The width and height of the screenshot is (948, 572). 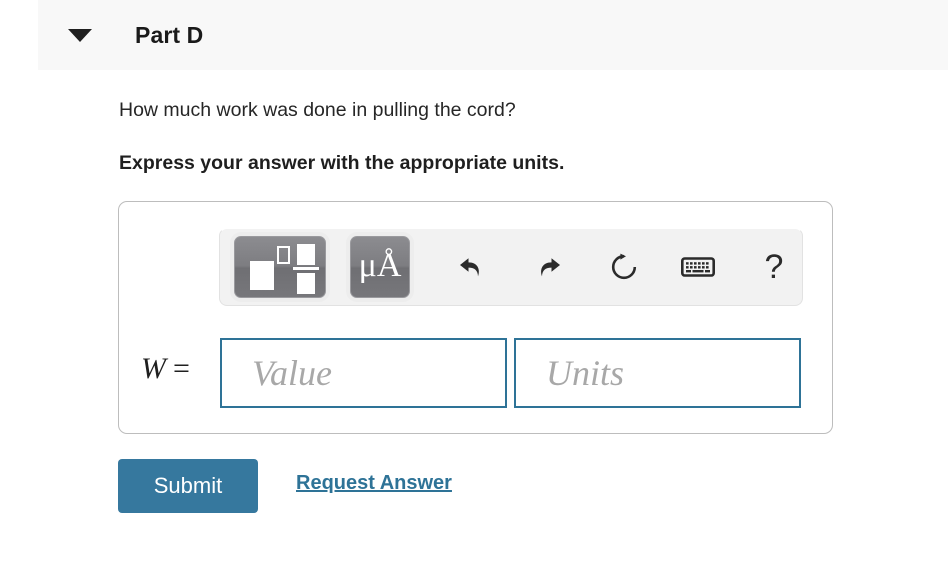 I want to click on reset-icon, so click(x=624, y=266).